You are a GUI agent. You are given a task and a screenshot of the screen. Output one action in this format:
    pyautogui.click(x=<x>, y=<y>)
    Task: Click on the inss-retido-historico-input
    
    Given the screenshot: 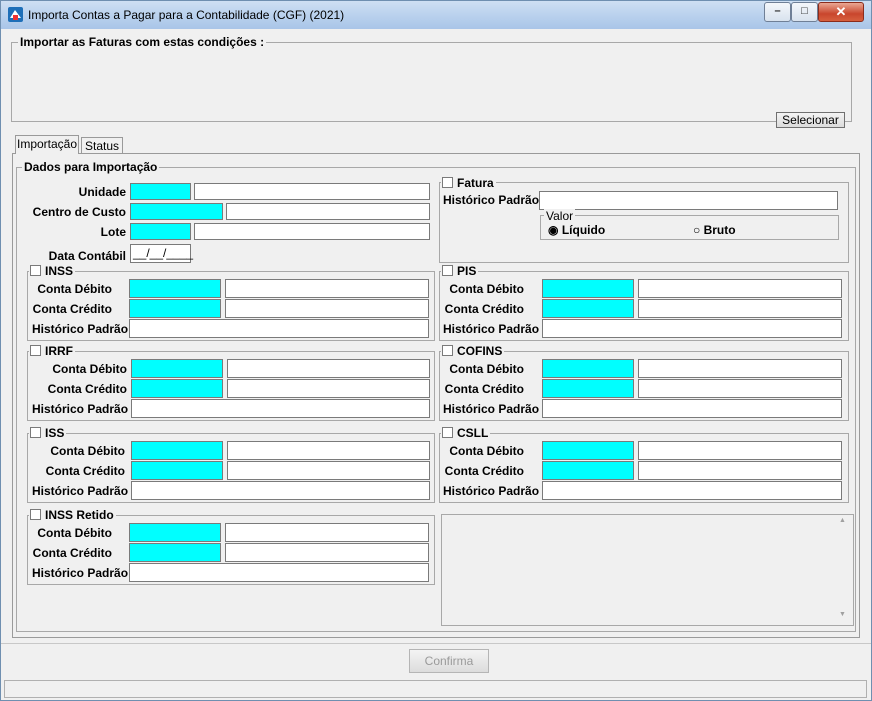 What is the action you would take?
    pyautogui.click(x=279, y=572)
    